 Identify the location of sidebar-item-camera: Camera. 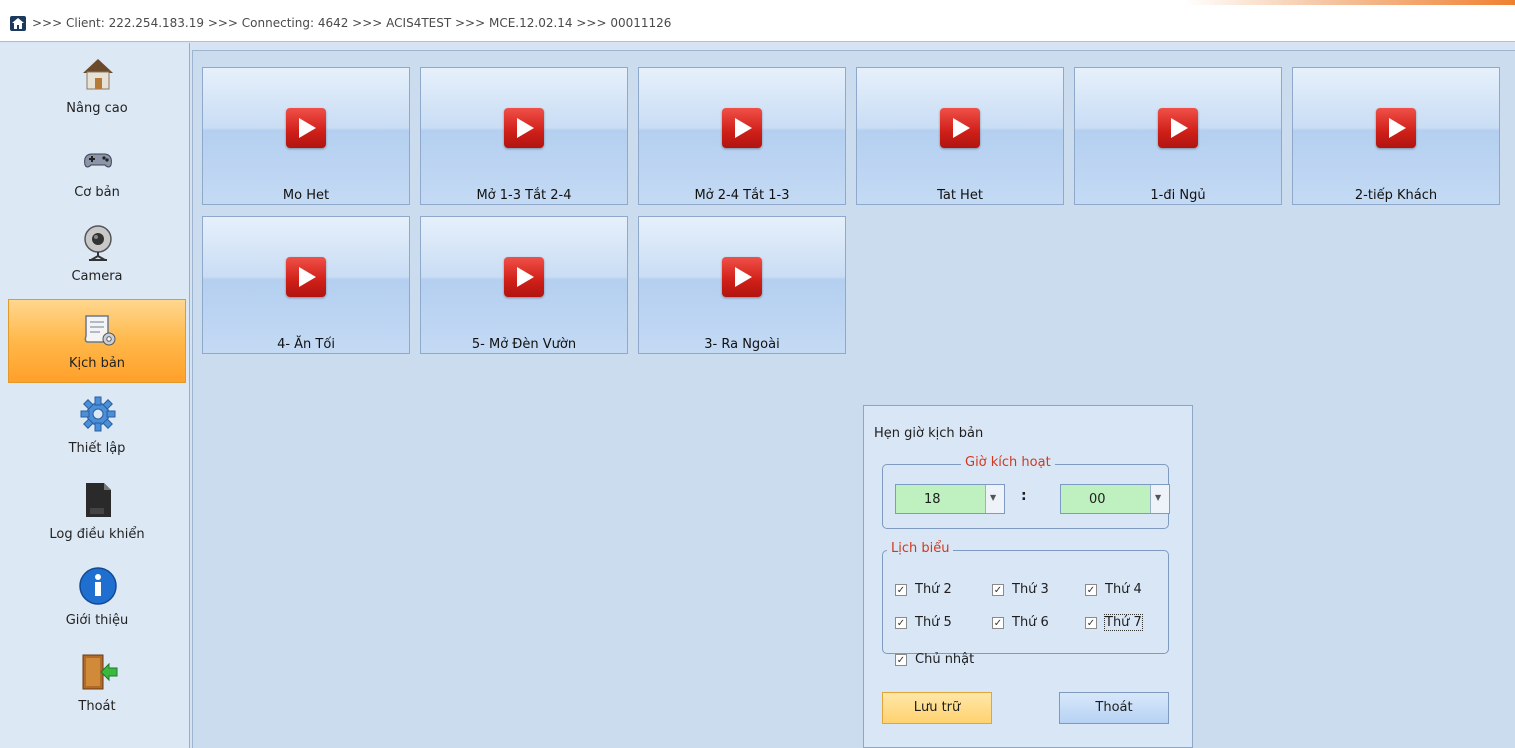
(97, 255).